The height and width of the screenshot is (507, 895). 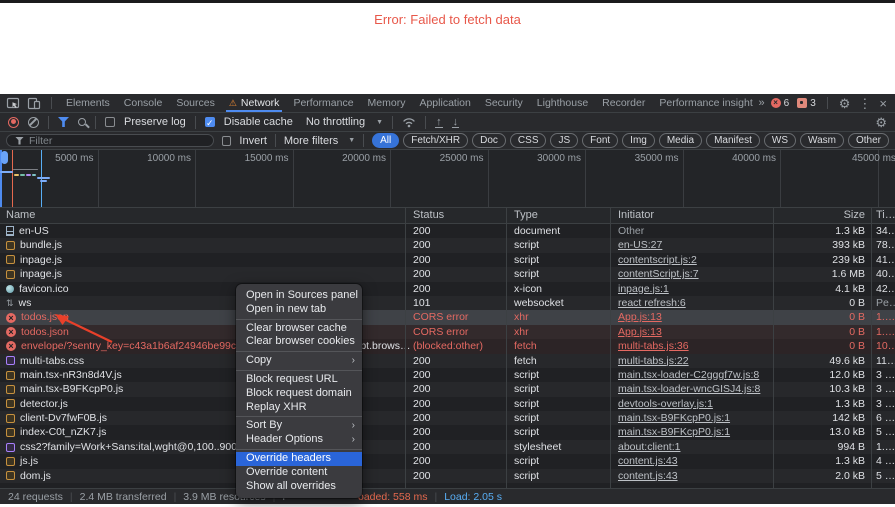 I want to click on chip-wasm: Wasm, so click(x=822, y=140).